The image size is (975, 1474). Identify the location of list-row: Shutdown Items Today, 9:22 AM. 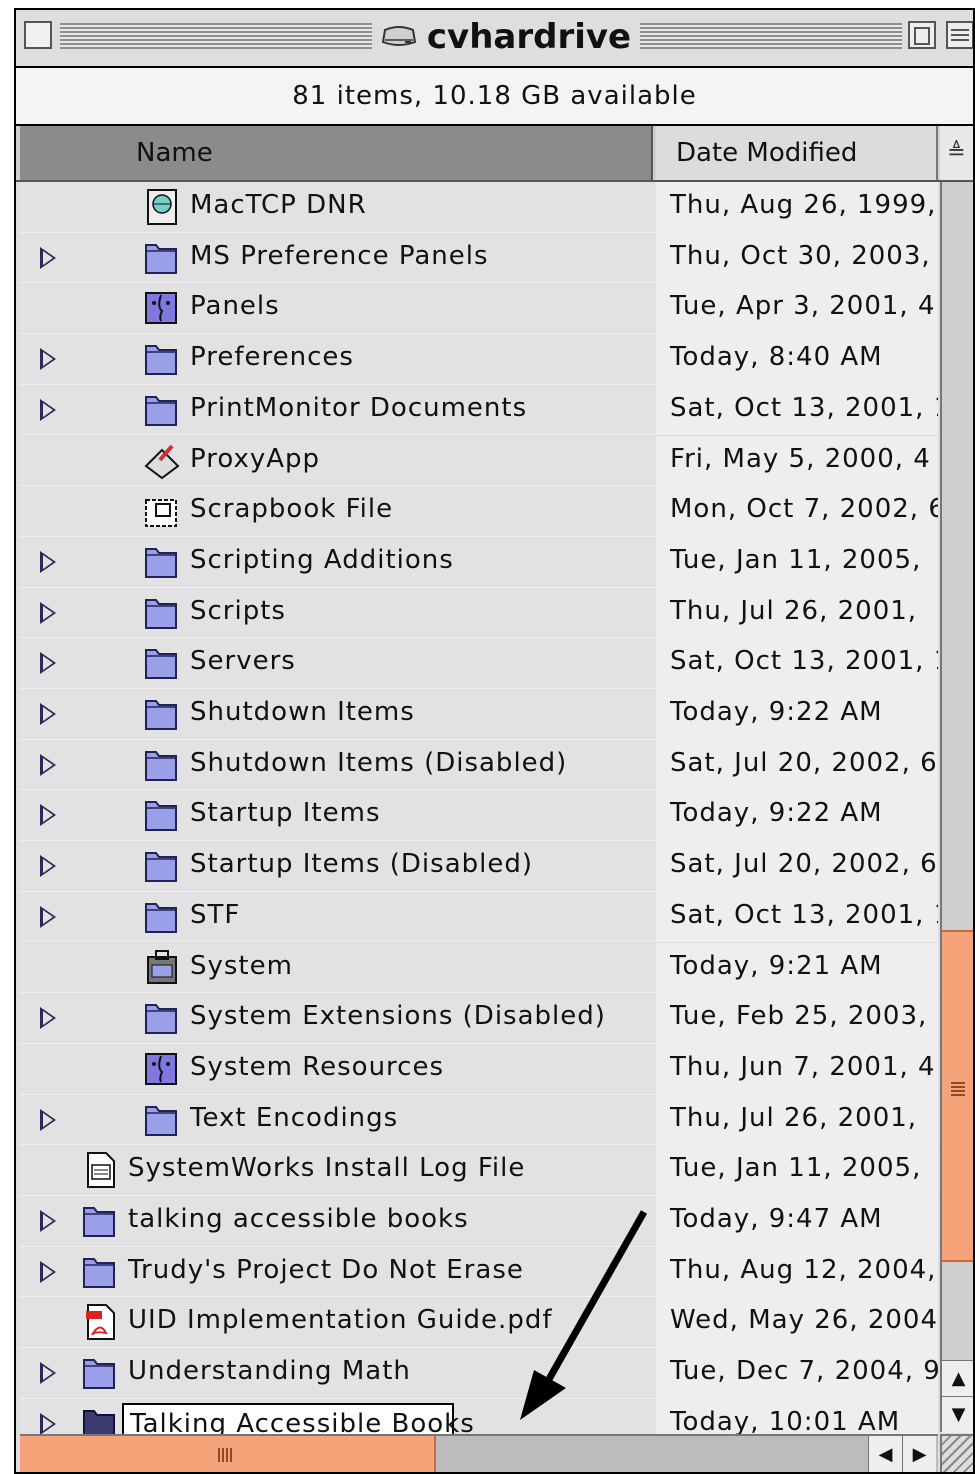
(479, 714).